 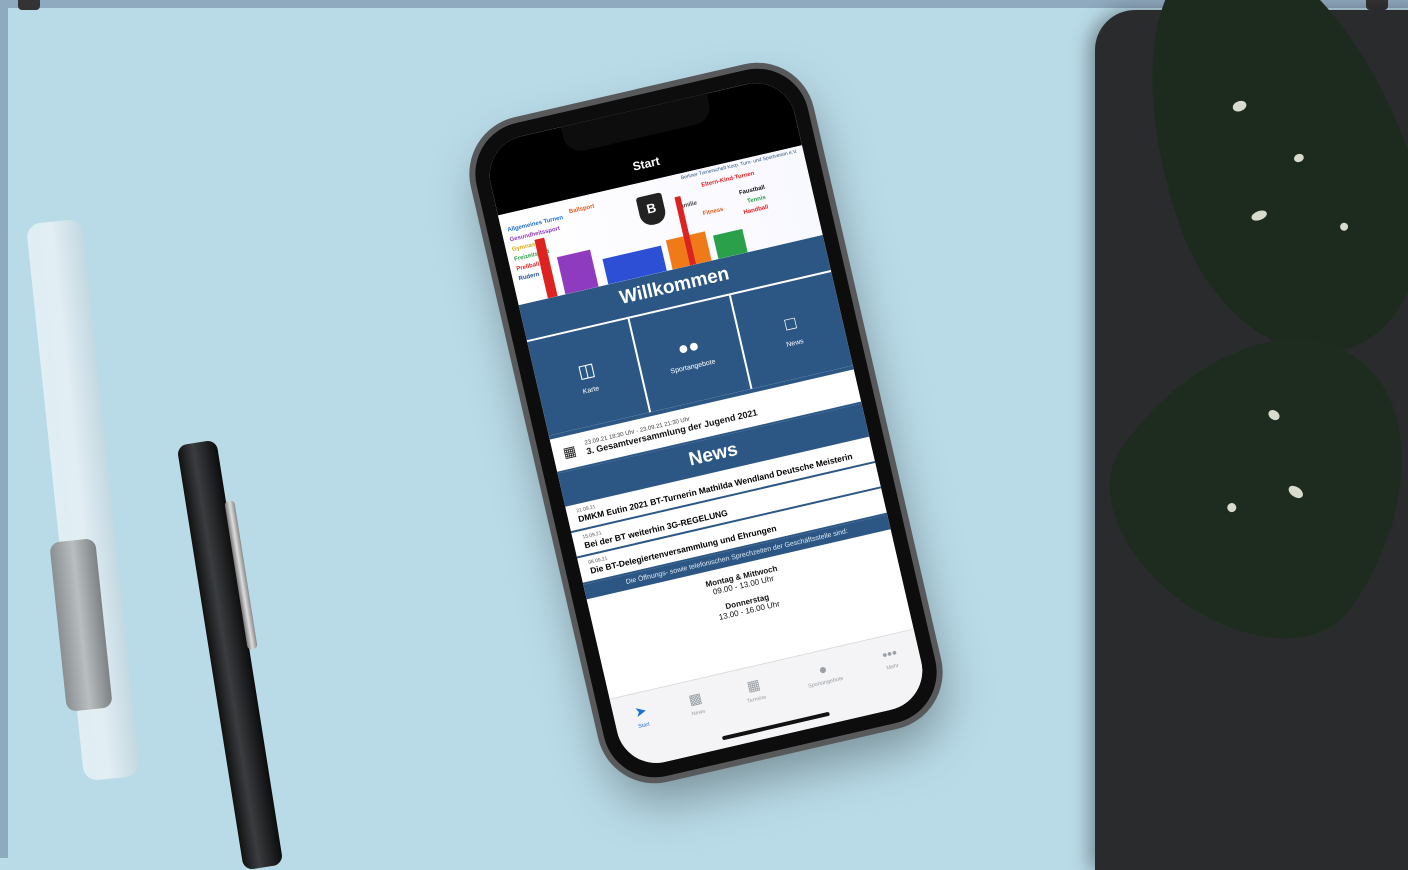 I want to click on users-icon: ●●, so click(x=688, y=347).